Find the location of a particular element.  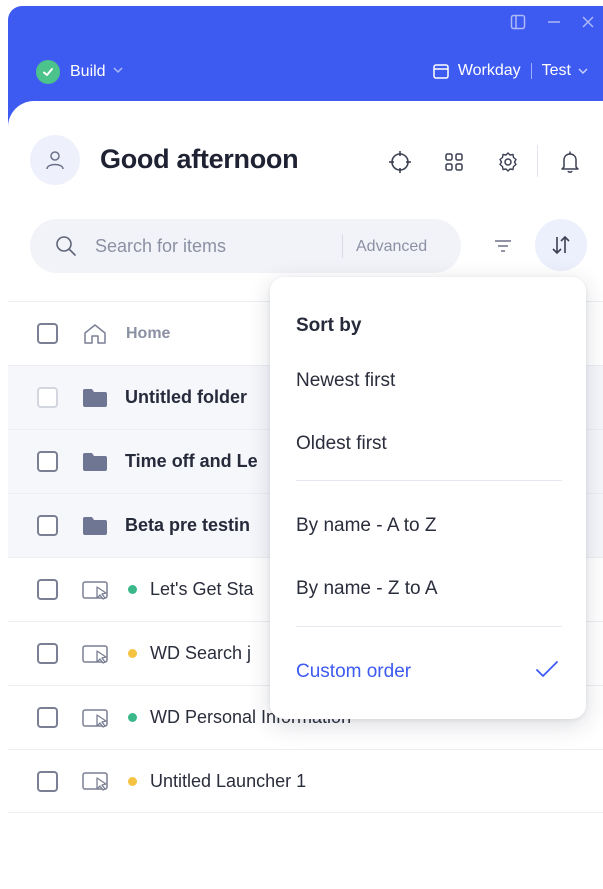

environment-name: Test is located at coordinates (556, 70).